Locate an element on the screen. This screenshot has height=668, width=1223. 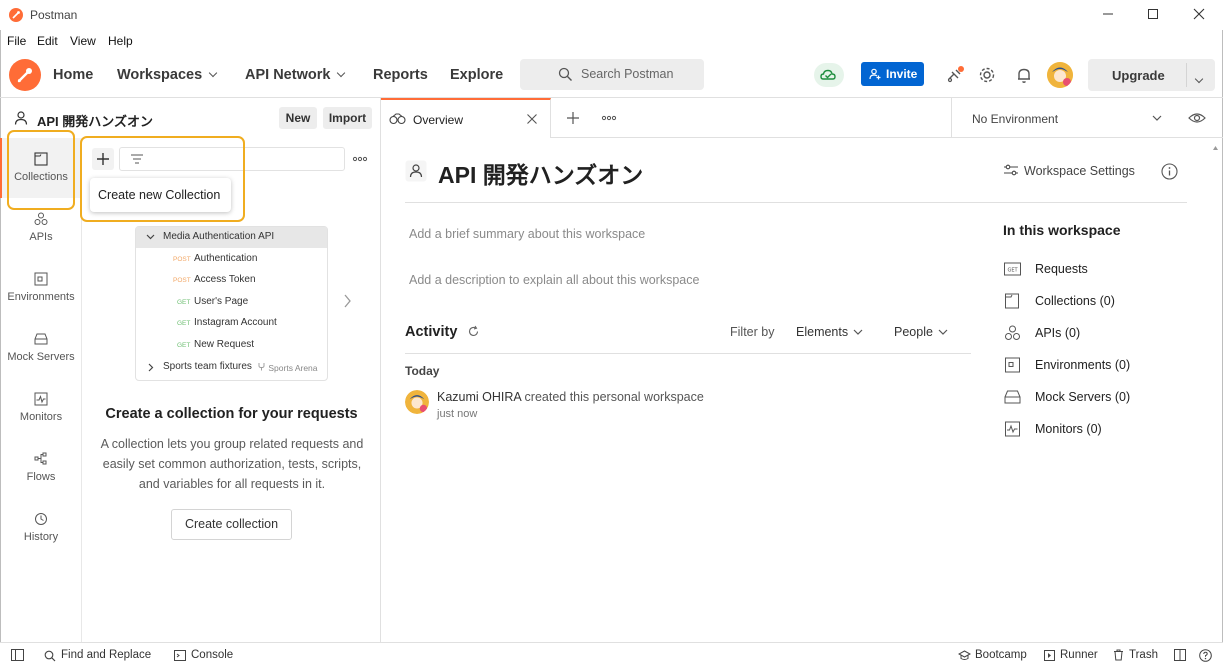
satellite-icon is located at coordinates (955, 75).